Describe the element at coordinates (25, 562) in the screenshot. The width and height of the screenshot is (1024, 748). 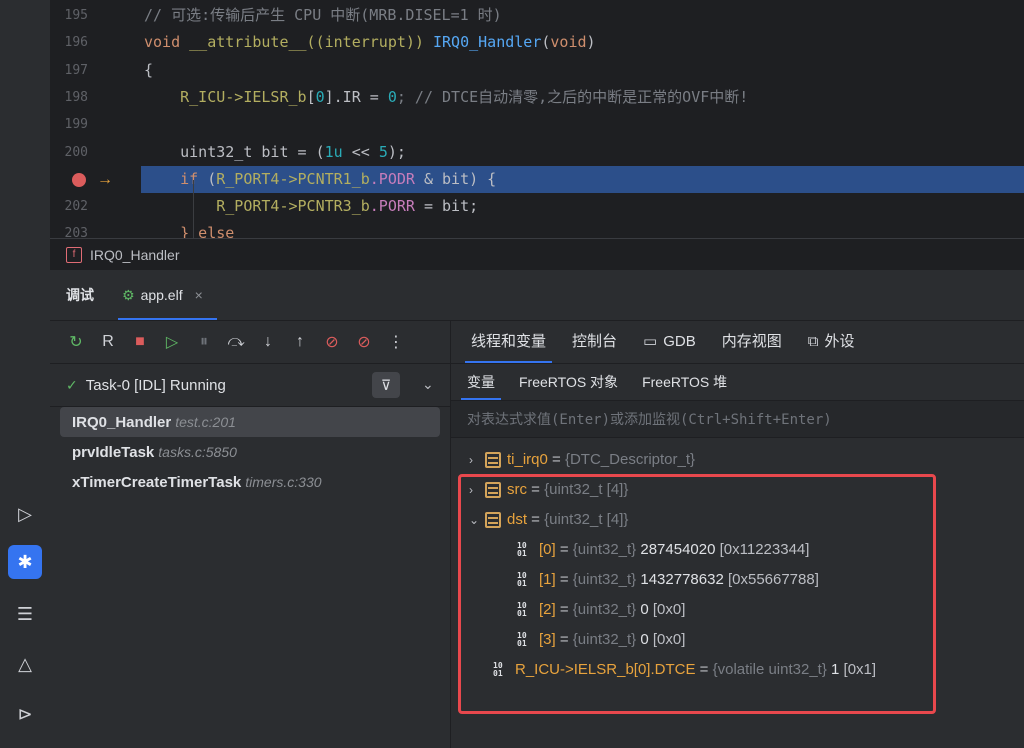
I see `debug-icon: ✱` at that location.